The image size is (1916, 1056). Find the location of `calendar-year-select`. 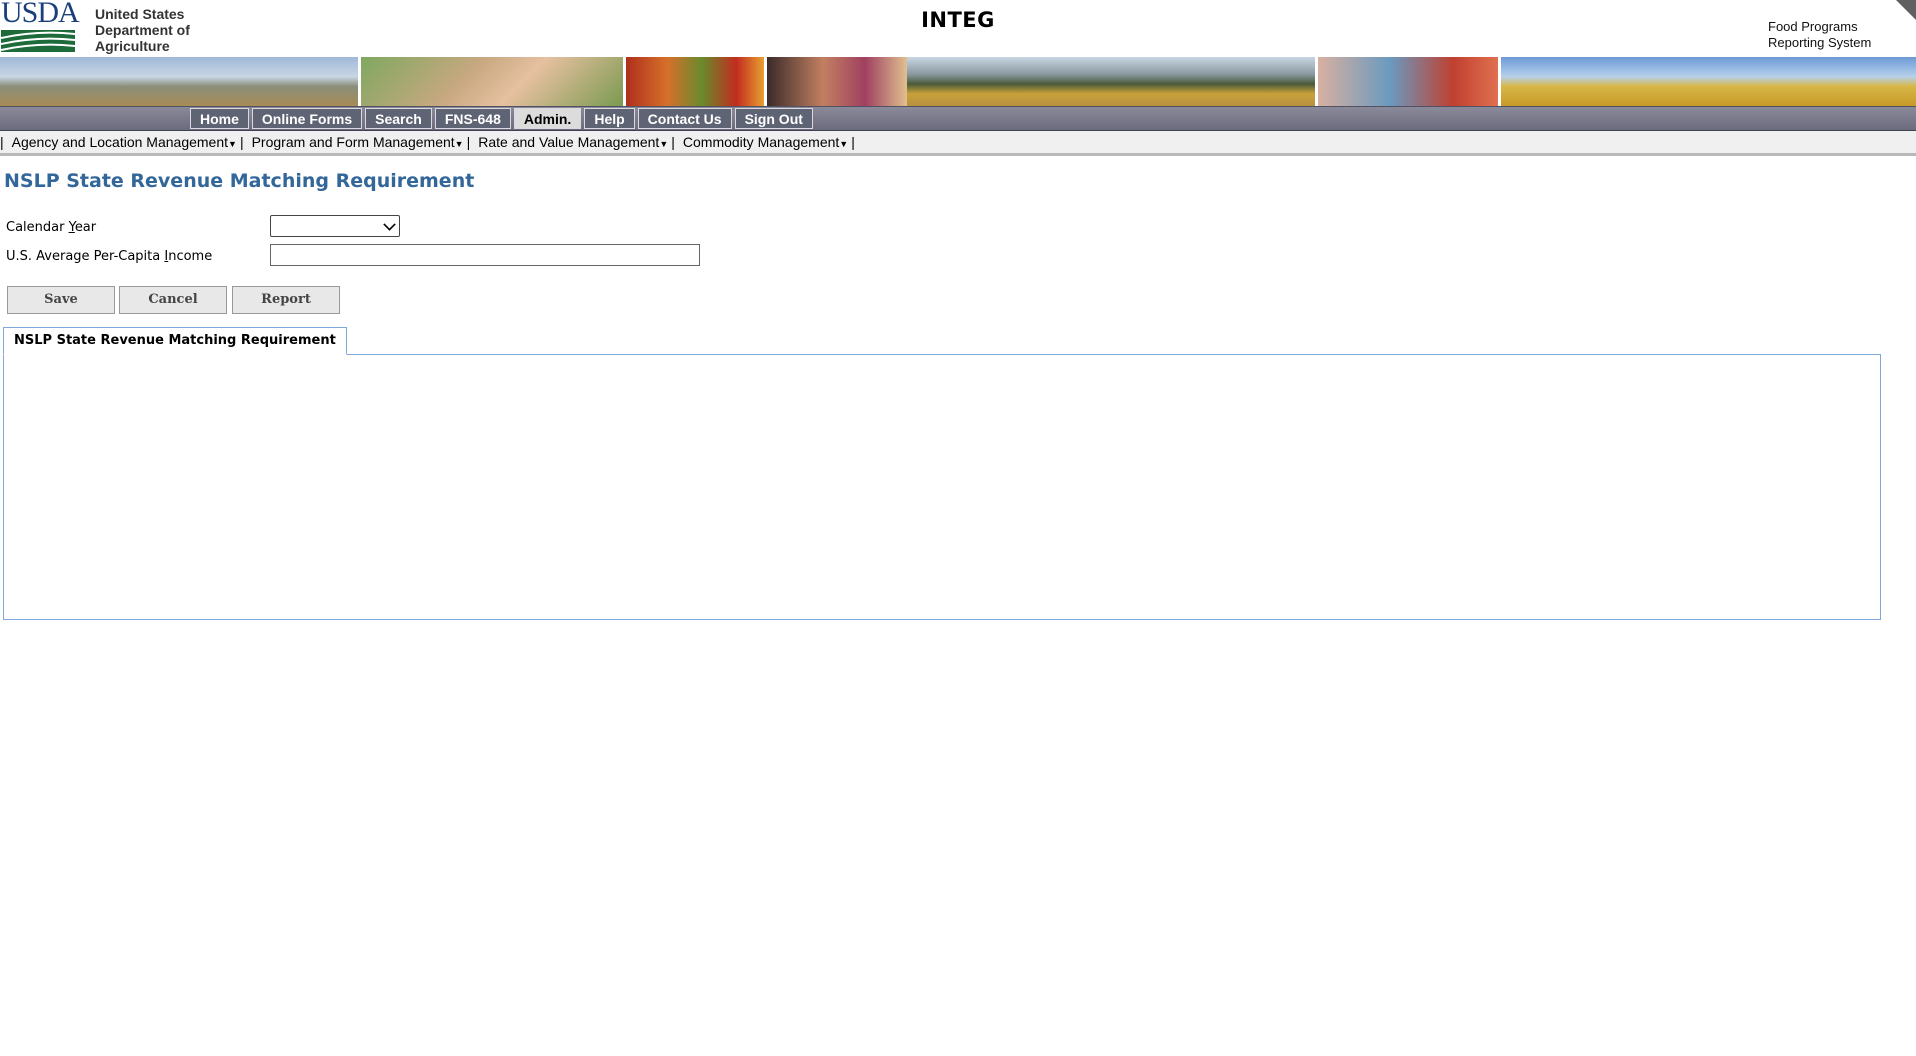

calendar-year-select is located at coordinates (335, 226).